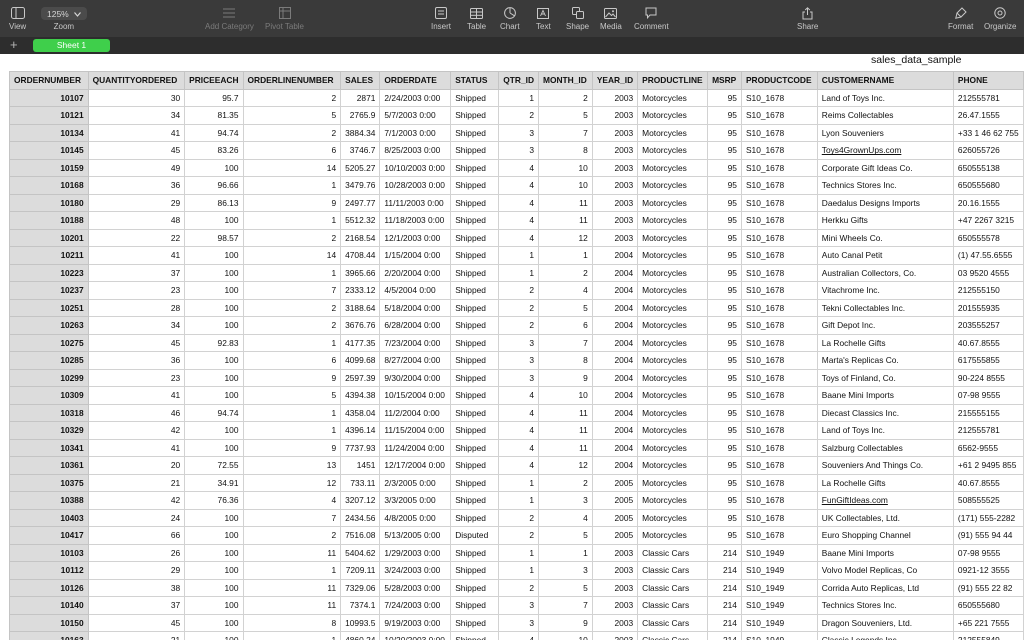  I want to click on table-cell: 30, so click(136, 97).